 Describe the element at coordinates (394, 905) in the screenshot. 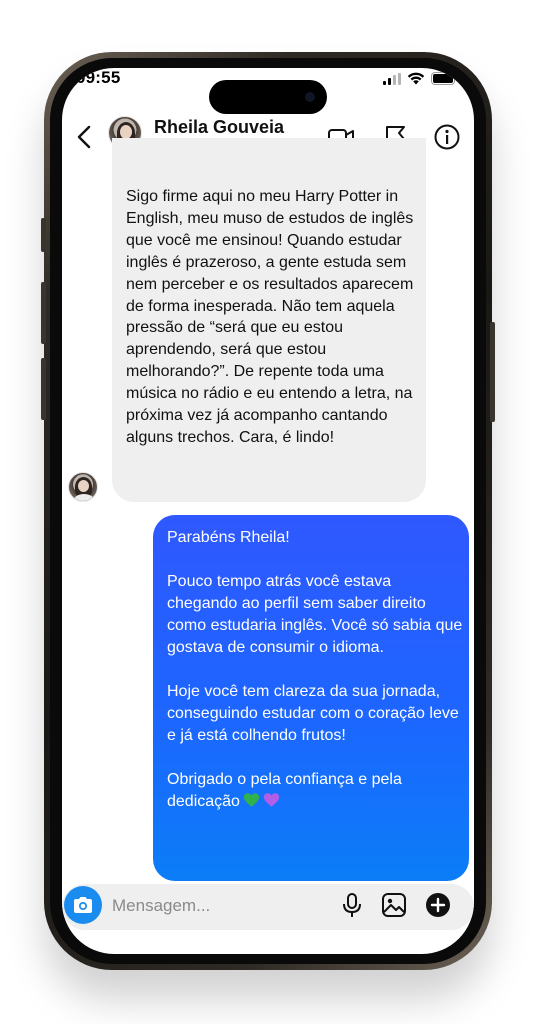

I see `gallery-icon` at that location.